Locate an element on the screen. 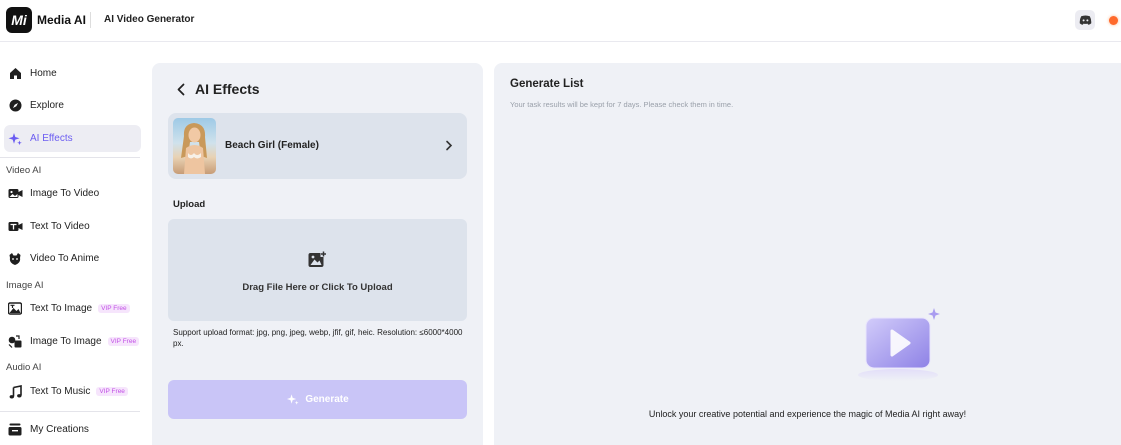 This screenshot has height=445, width=1121. sidebar-item-my-creations: My Creations is located at coordinates (72, 429).